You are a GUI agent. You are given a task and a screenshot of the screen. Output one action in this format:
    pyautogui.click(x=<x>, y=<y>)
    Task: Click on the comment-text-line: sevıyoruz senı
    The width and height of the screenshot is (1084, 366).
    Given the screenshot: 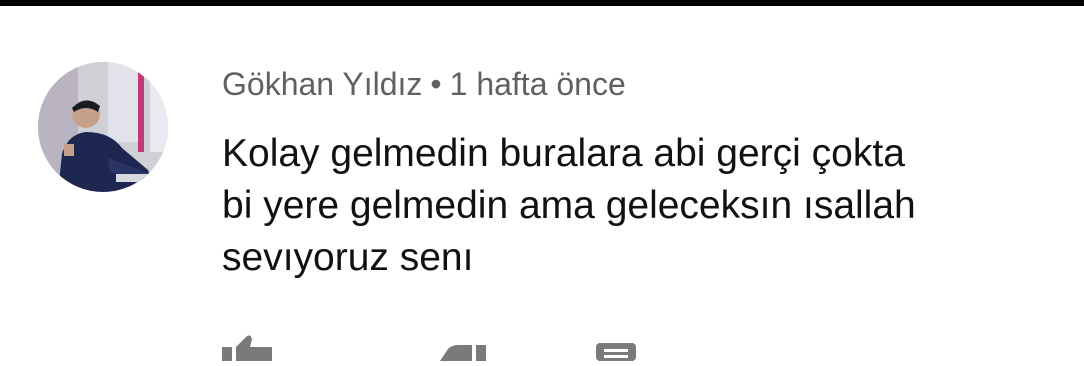 What is the action you would take?
    pyautogui.click(x=348, y=257)
    